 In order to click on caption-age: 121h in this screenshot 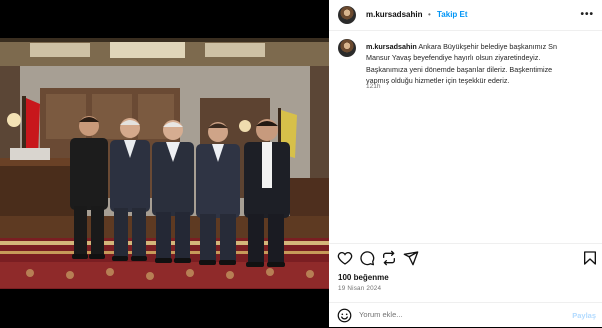, I will do `click(373, 86)`.